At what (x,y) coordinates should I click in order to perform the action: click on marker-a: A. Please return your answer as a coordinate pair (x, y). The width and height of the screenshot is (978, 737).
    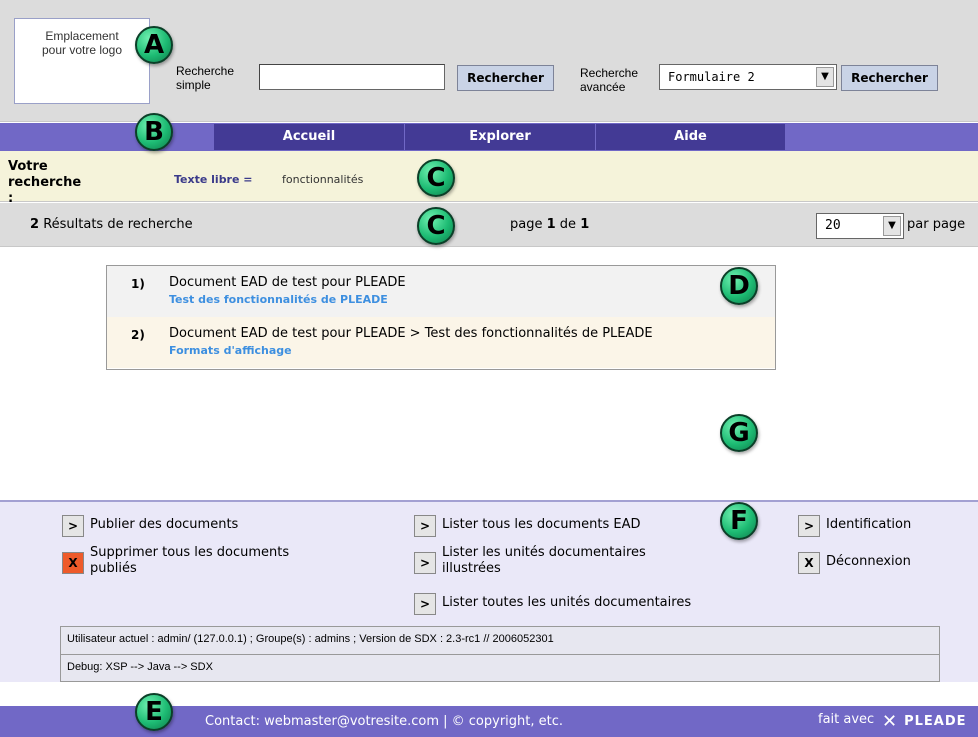
    Looking at the image, I should click on (154, 45).